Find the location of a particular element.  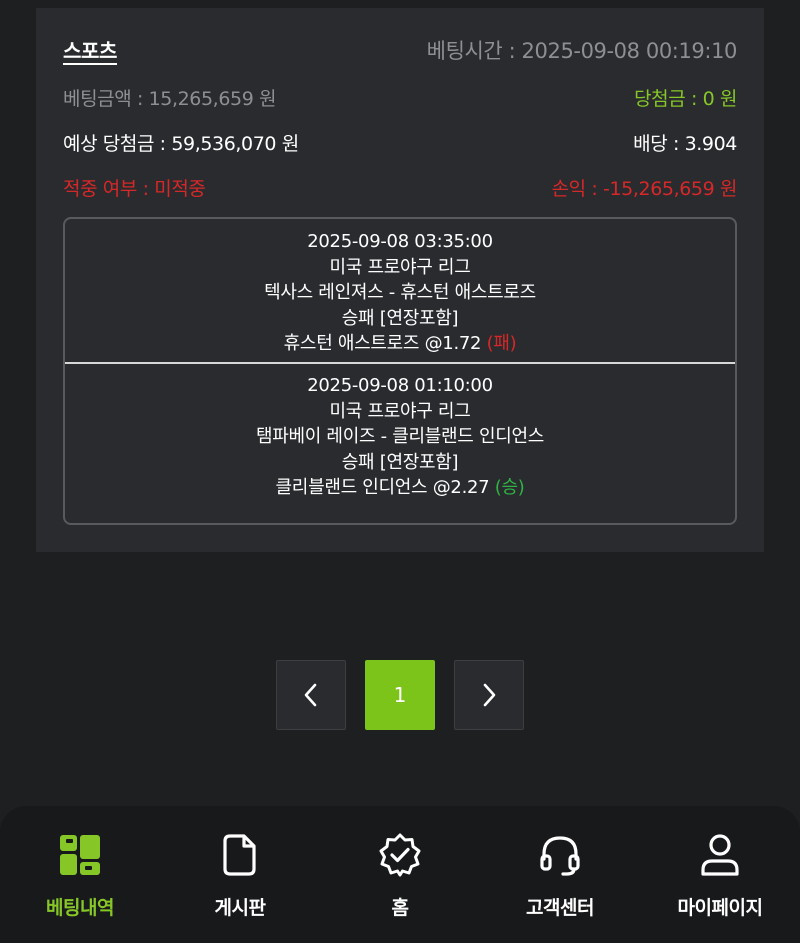

hit-status: 적중 여부 : 미적중 is located at coordinates (134, 189).